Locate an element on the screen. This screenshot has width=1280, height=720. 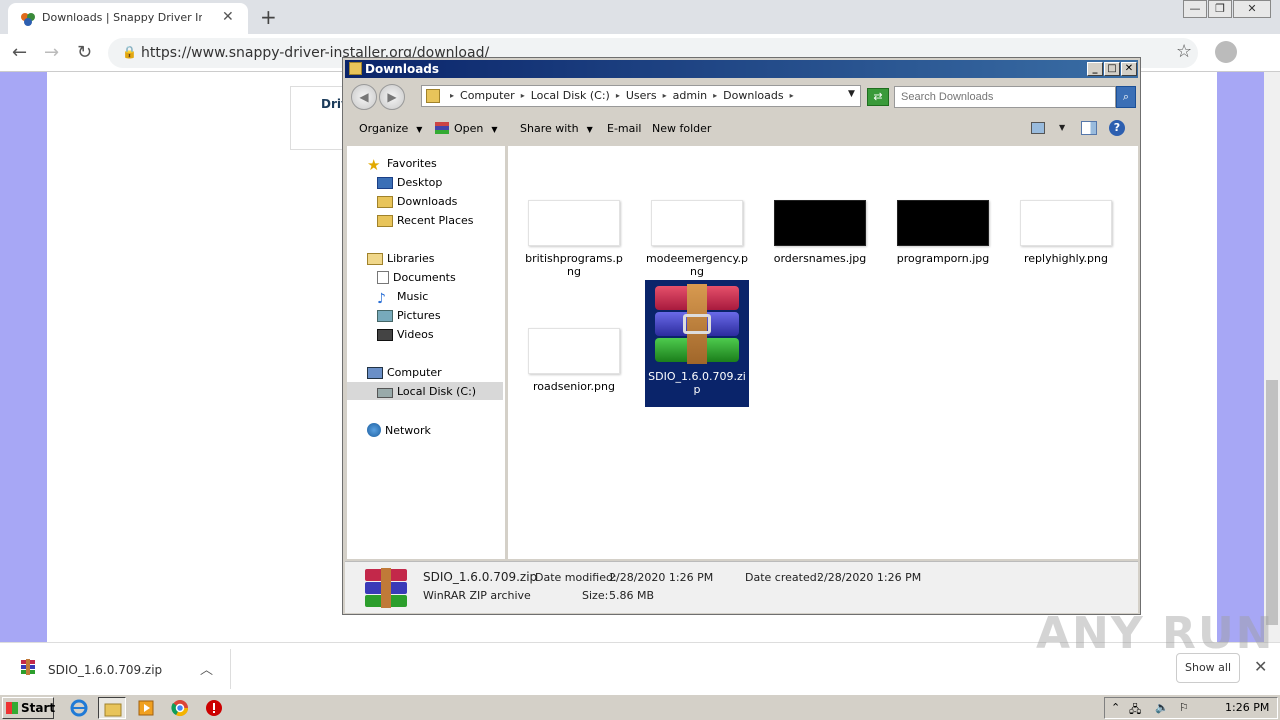
breadcrumb-downloads: Downloads is located at coordinates (753, 96).